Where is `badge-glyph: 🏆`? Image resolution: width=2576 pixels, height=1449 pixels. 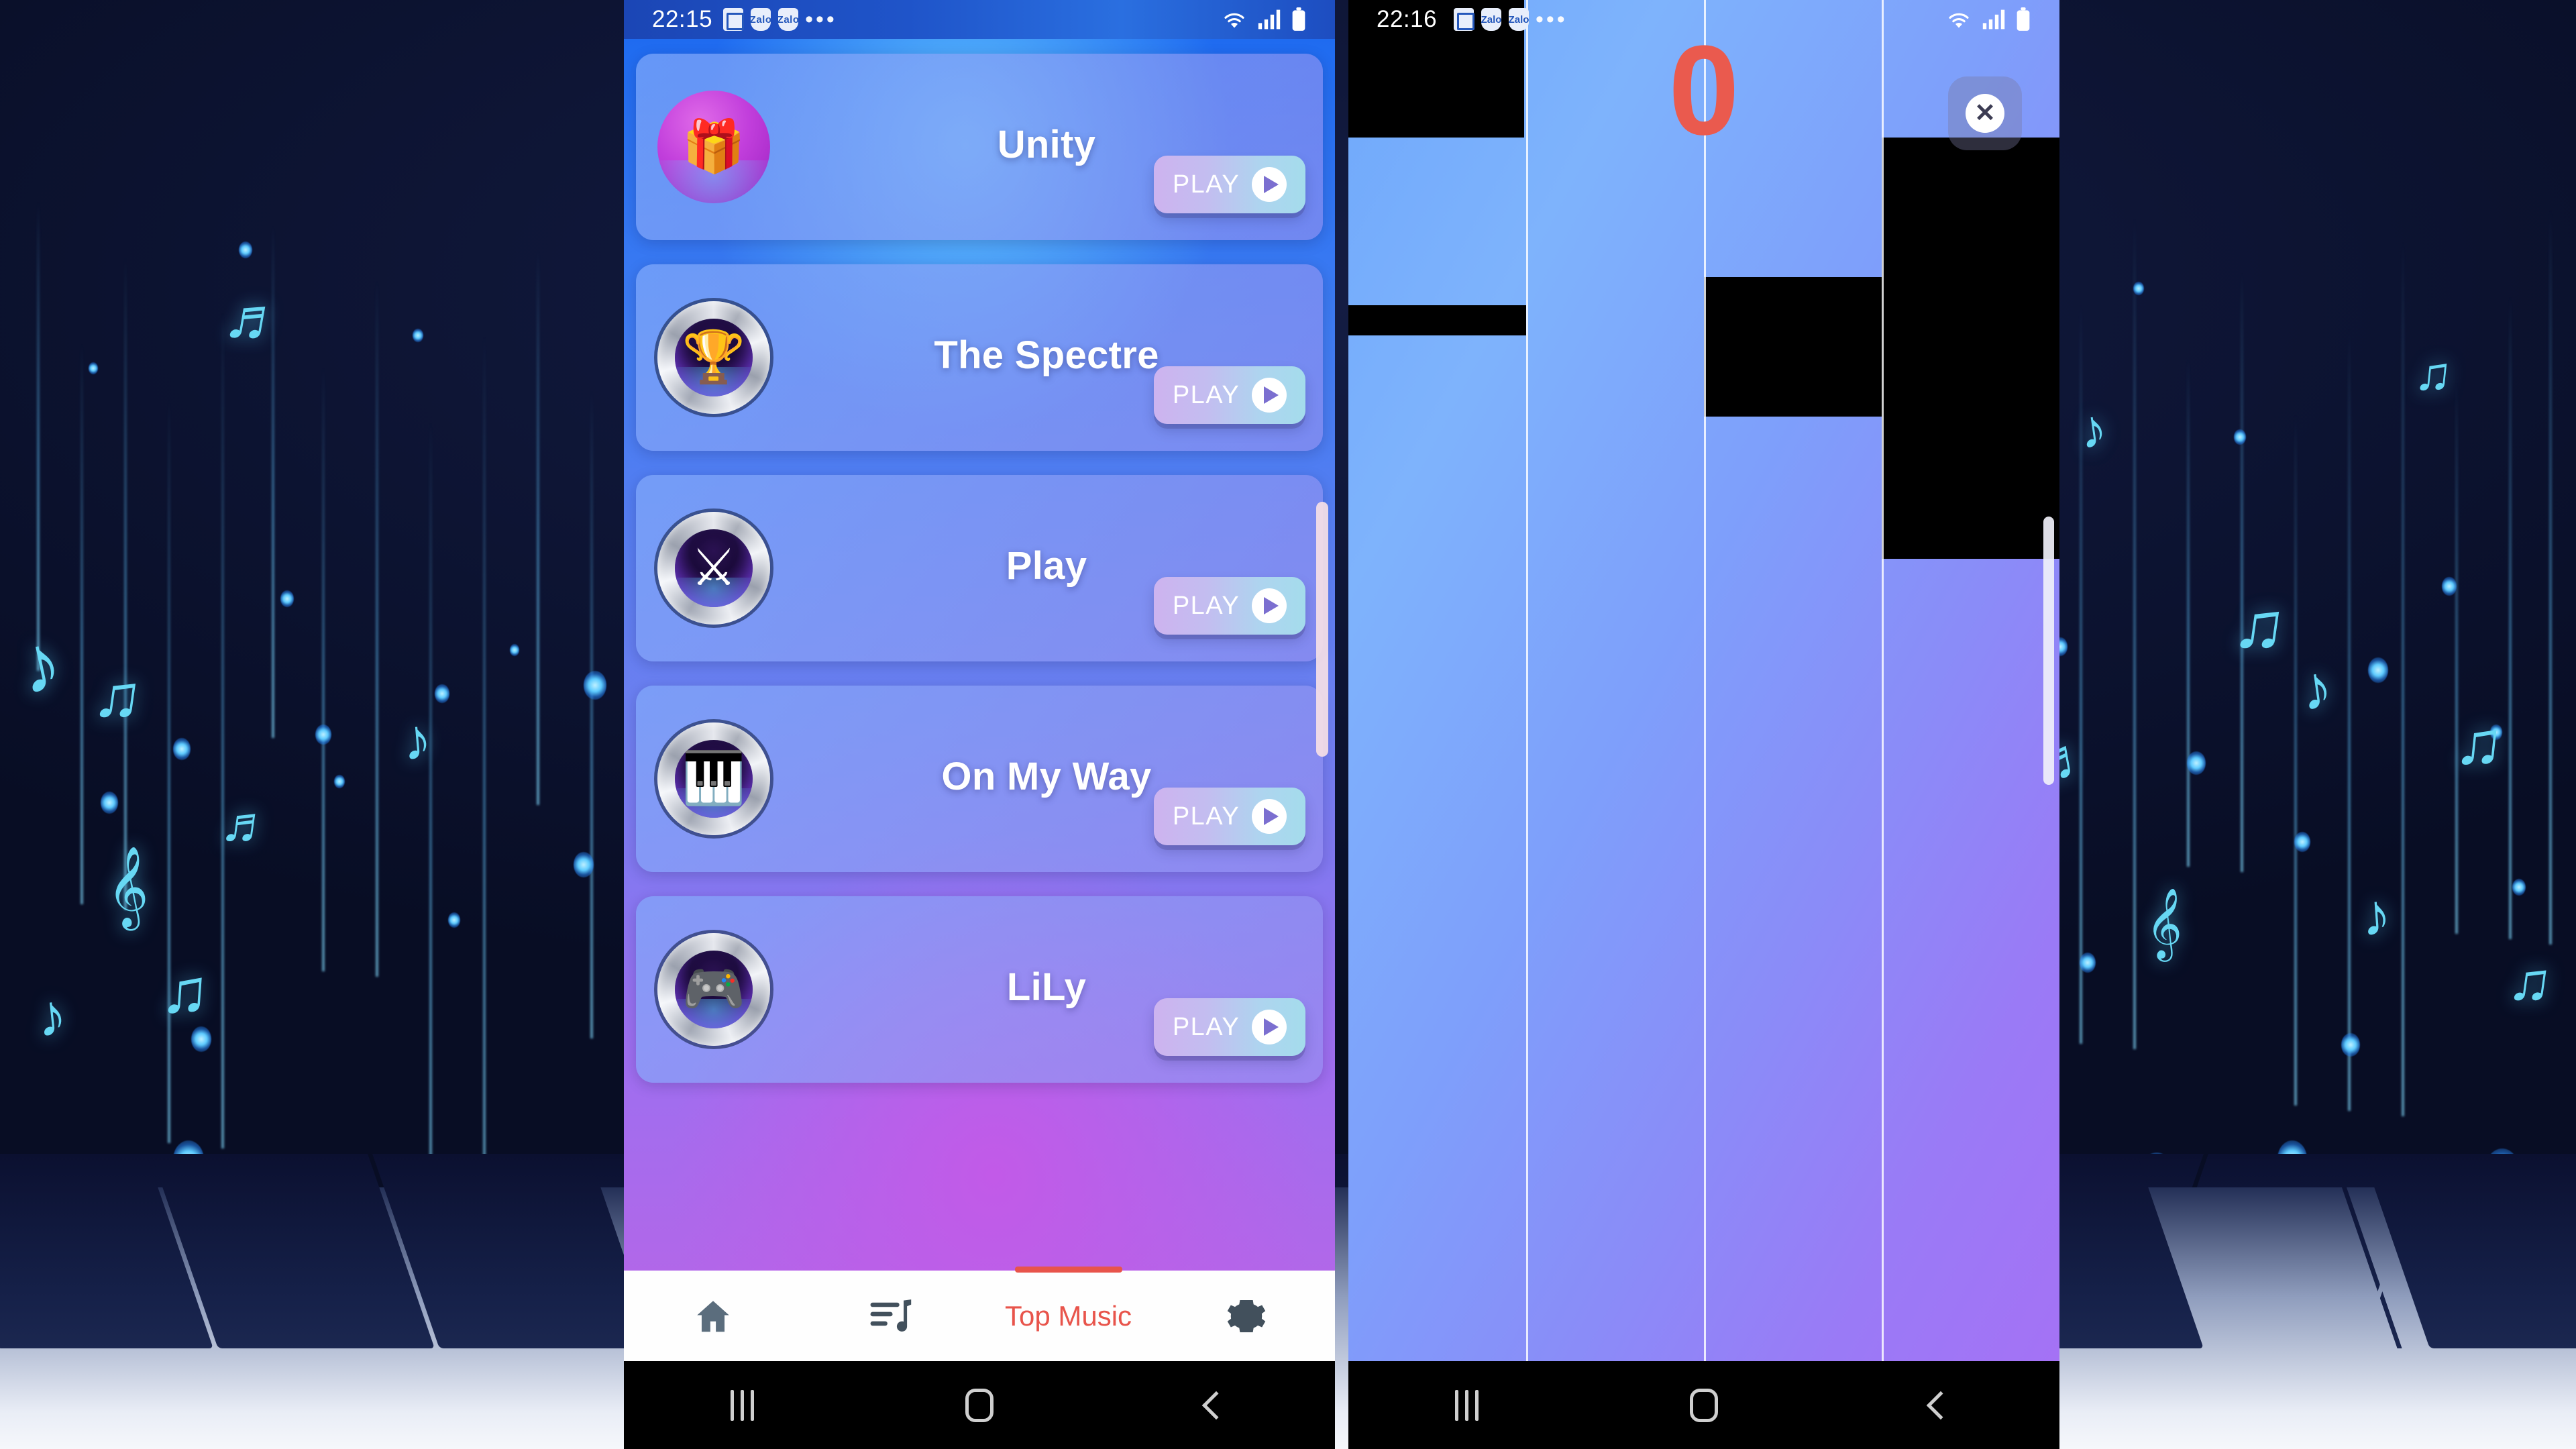
badge-glyph: 🏆 is located at coordinates (714, 357).